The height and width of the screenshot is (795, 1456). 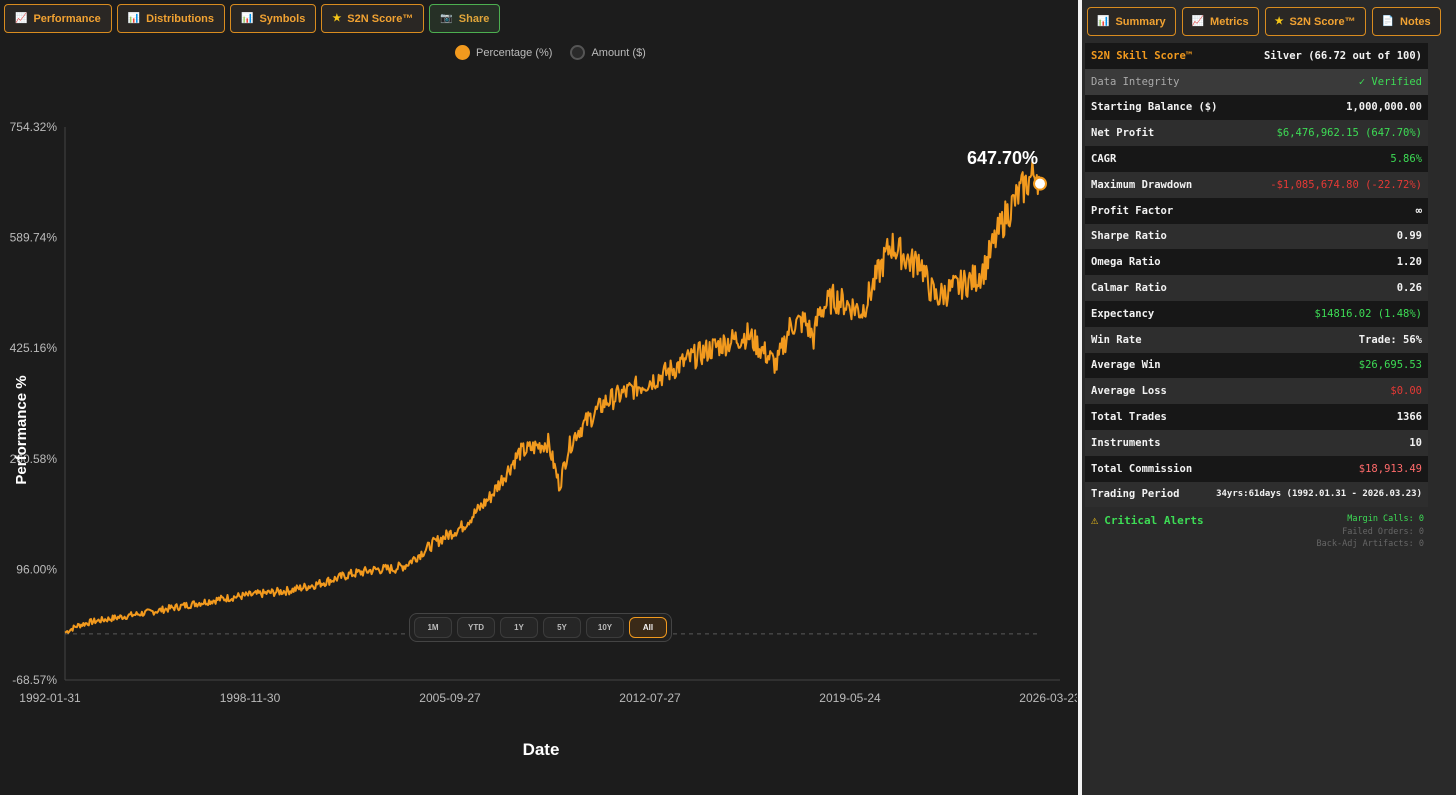 What do you see at coordinates (1390, 365) in the screenshot?
I see `metric-value: $26,695.53` at bounding box center [1390, 365].